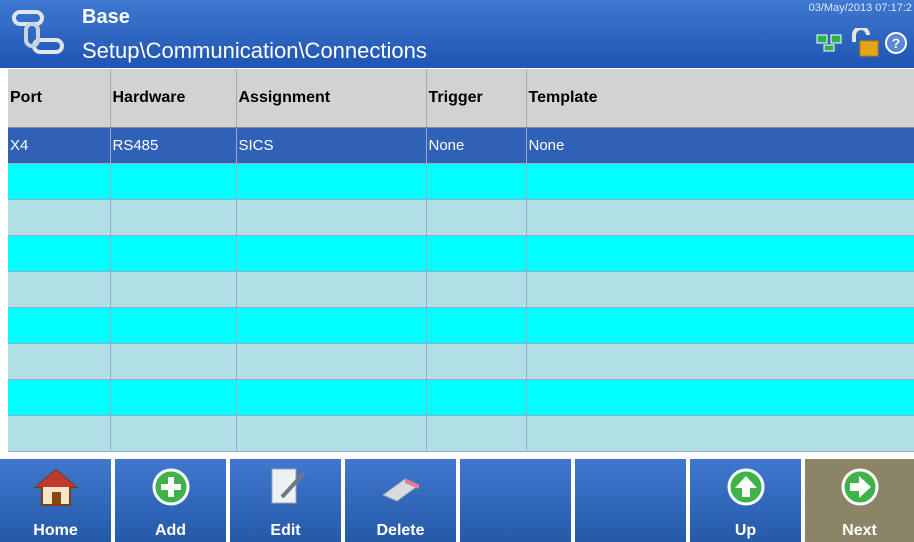  Describe the element at coordinates (288, 486) in the screenshot. I see `edit-icon` at that location.